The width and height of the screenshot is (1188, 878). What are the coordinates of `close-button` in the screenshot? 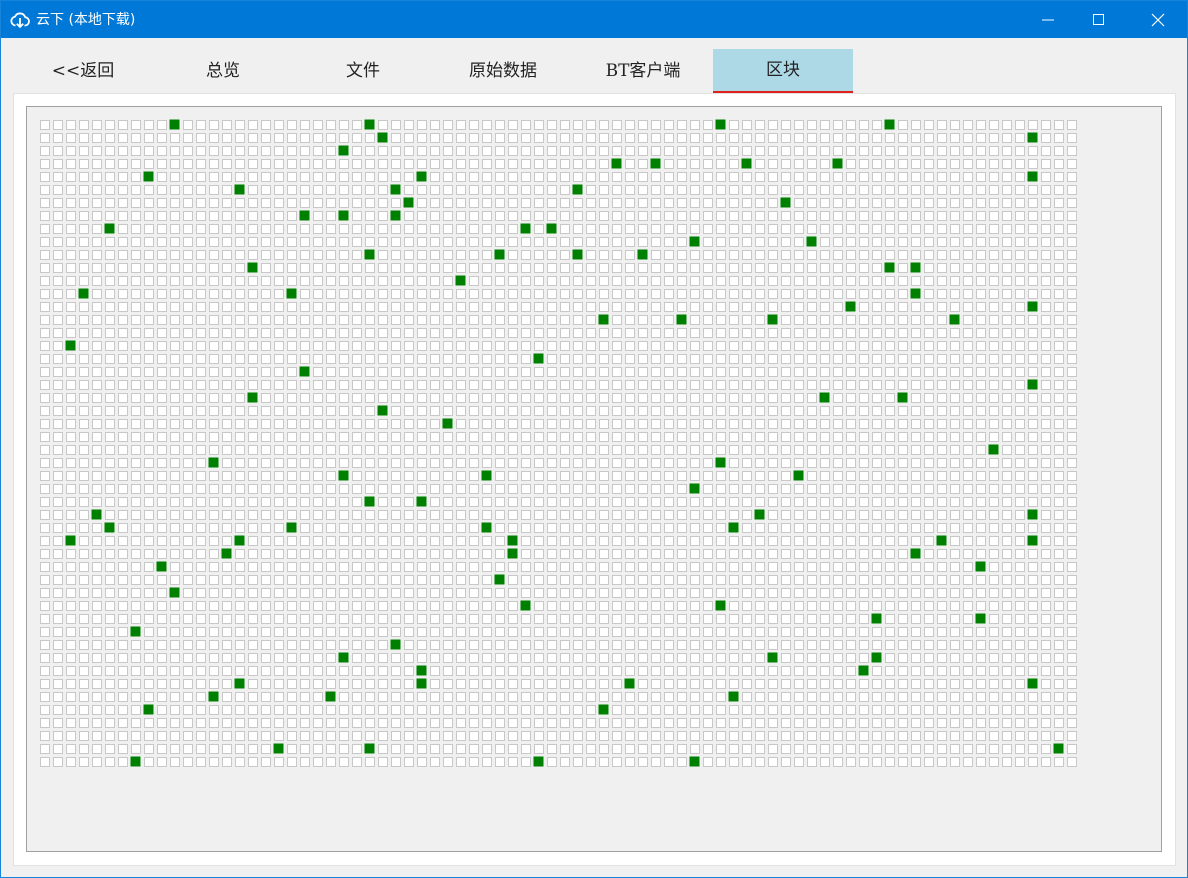 It's located at (1158, 19).